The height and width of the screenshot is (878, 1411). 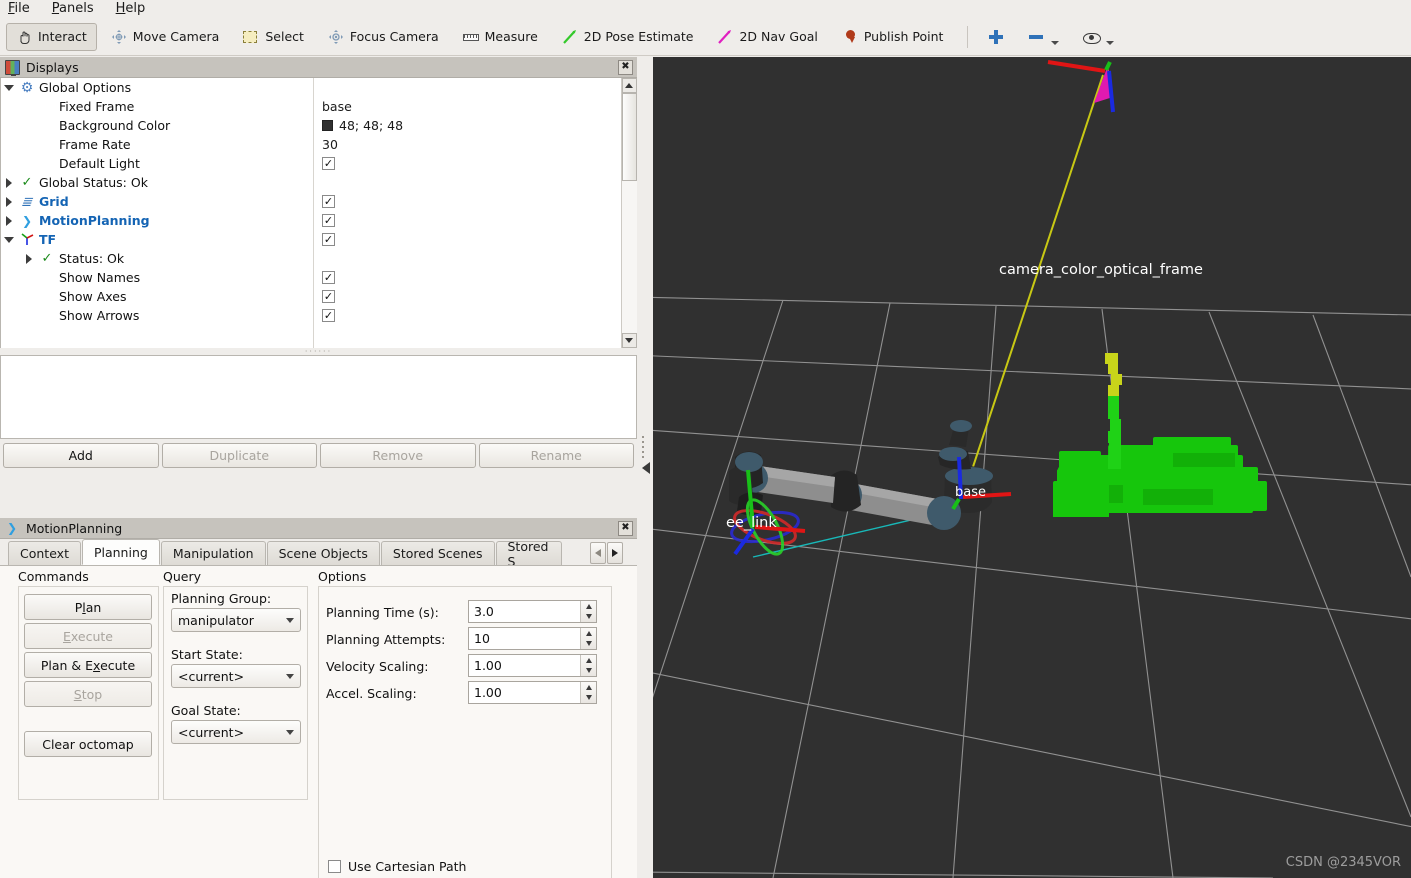 I want to click on tab-planning: Planning, so click(x=120, y=552).